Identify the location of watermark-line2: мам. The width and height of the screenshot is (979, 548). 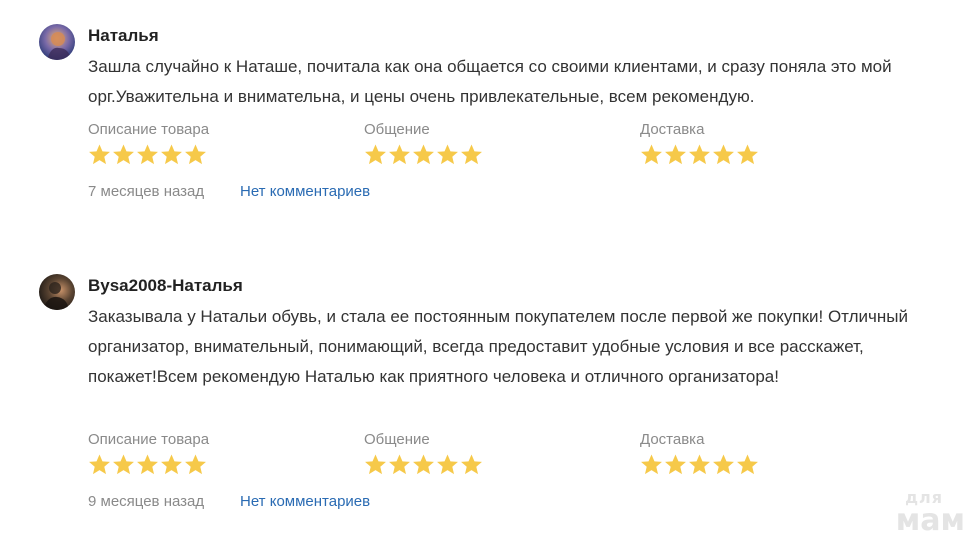
(930, 520).